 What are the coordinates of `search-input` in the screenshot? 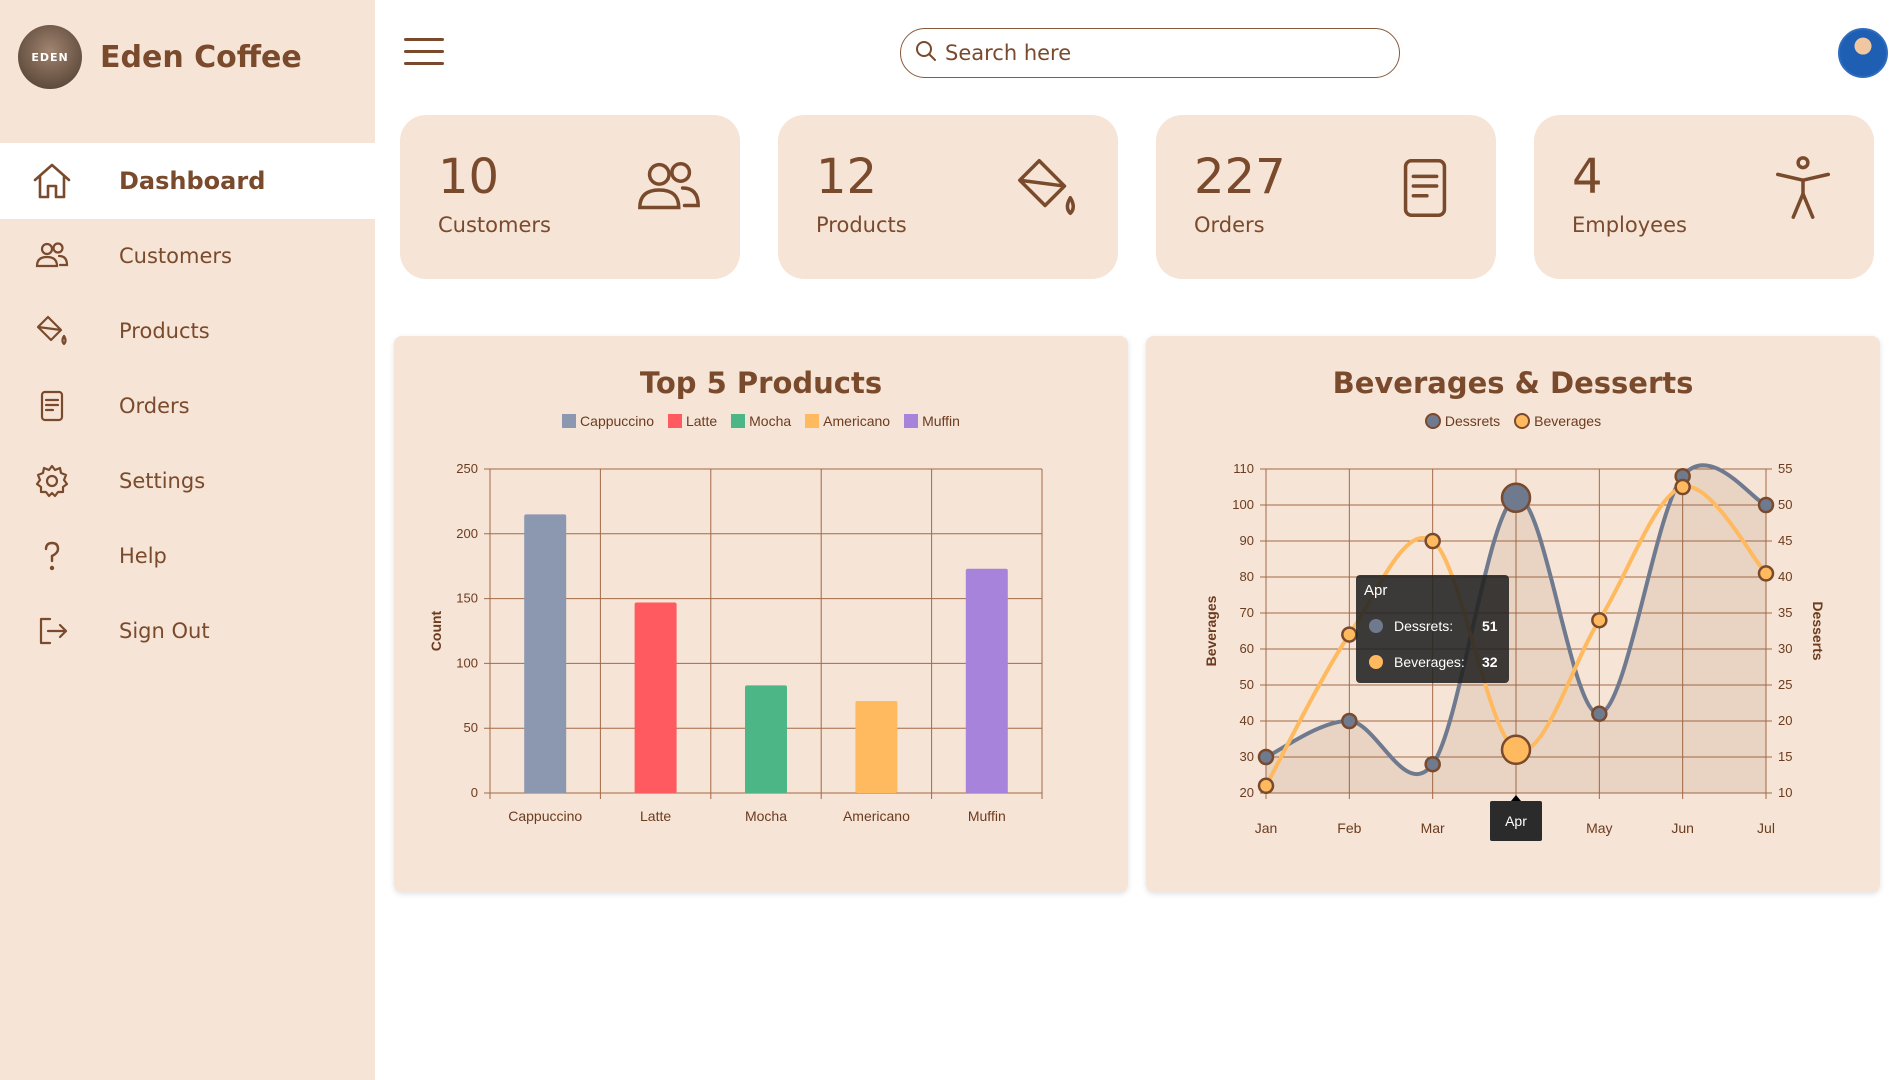 It's located at (1165, 53).